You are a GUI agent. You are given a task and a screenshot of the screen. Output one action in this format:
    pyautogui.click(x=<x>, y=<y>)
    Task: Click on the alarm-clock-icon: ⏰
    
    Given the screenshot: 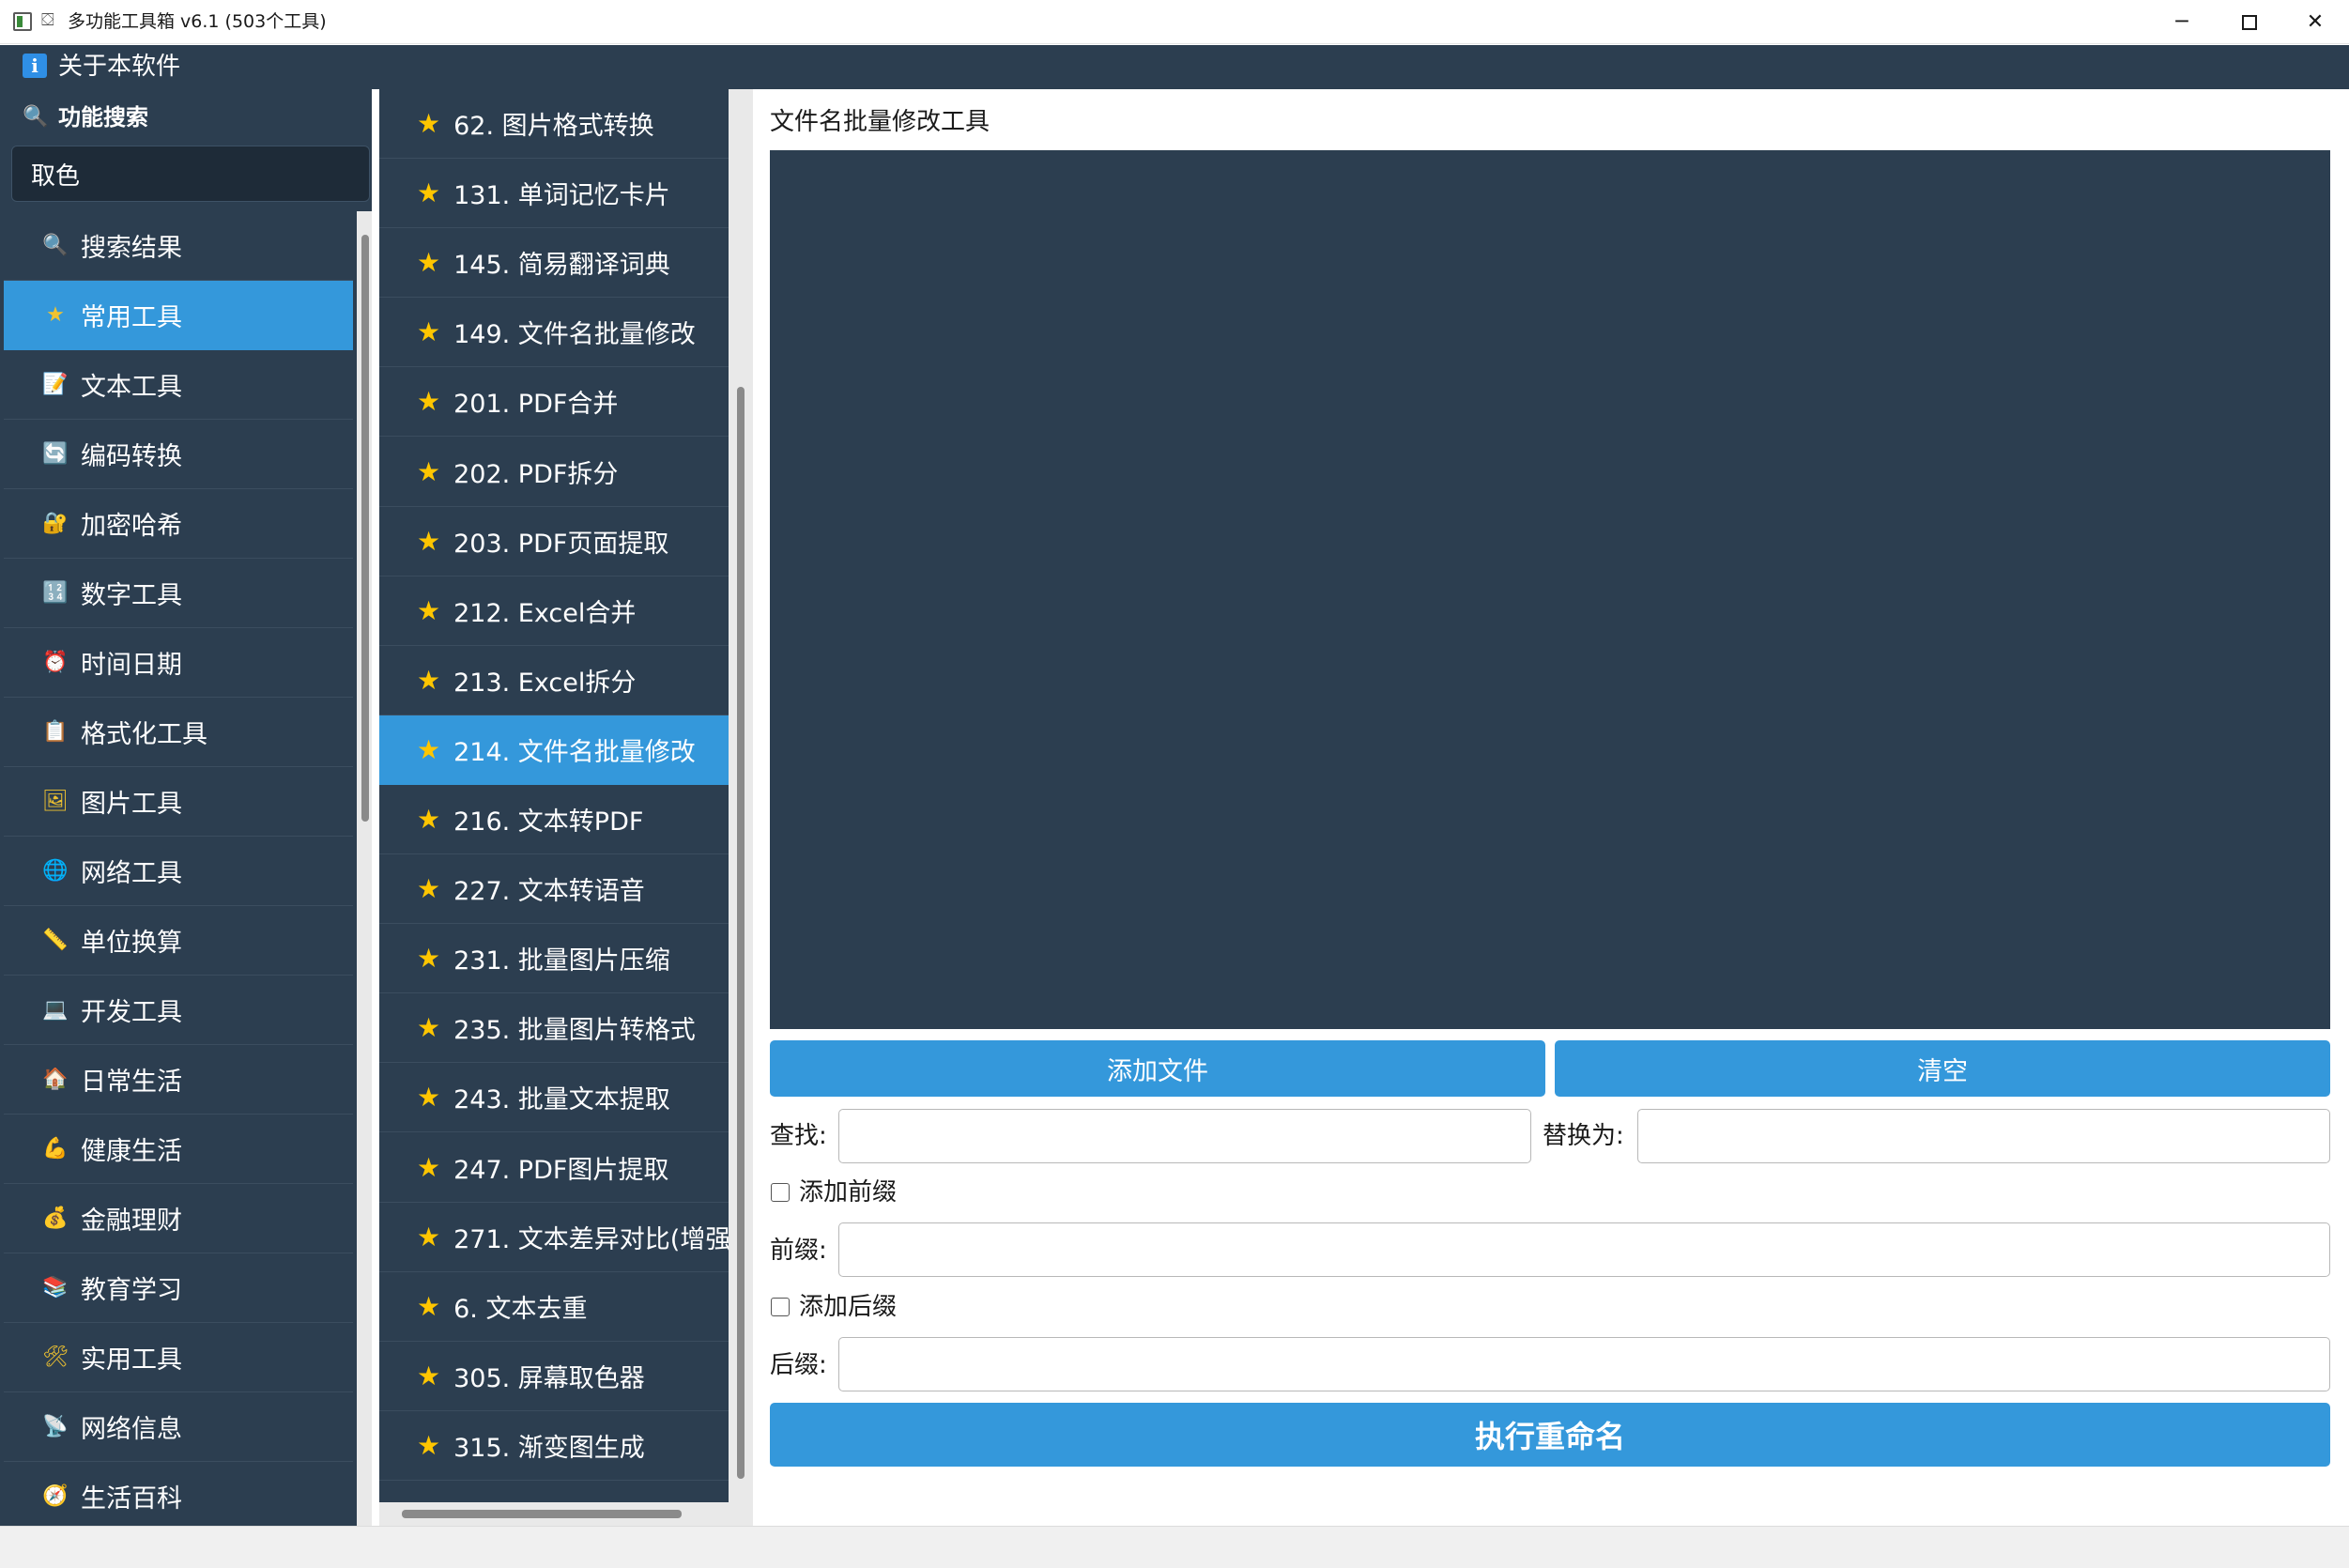 What is the action you would take?
    pyautogui.click(x=56, y=662)
    